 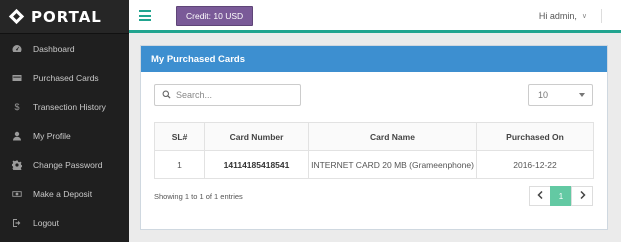 What do you see at coordinates (64, 222) in the screenshot?
I see `sidebar-item-logout: Logout` at bounding box center [64, 222].